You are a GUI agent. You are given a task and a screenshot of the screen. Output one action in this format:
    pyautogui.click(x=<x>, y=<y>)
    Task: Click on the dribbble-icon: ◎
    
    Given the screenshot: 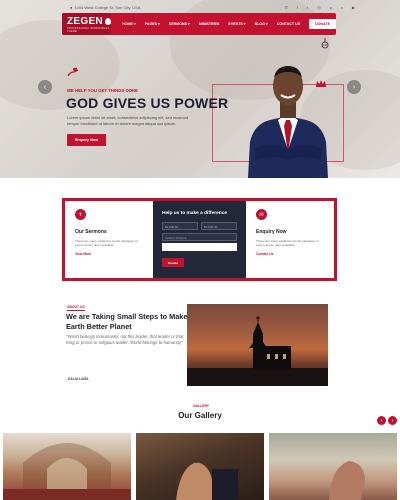 What is the action you would take?
    pyautogui.click(x=319, y=7)
    